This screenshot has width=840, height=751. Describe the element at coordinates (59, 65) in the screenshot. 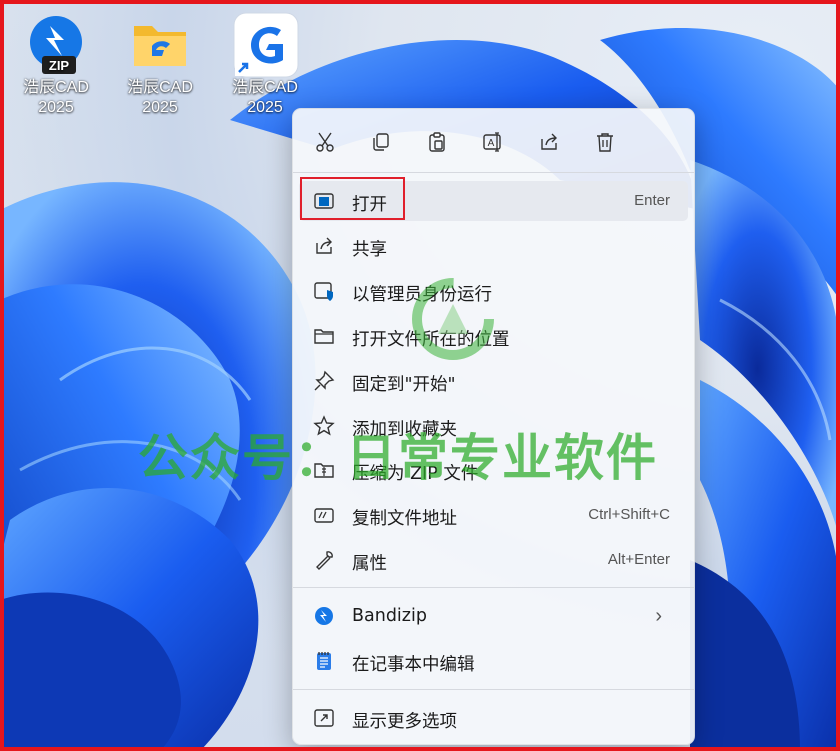

I see `svg-text: ZIP` at that location.